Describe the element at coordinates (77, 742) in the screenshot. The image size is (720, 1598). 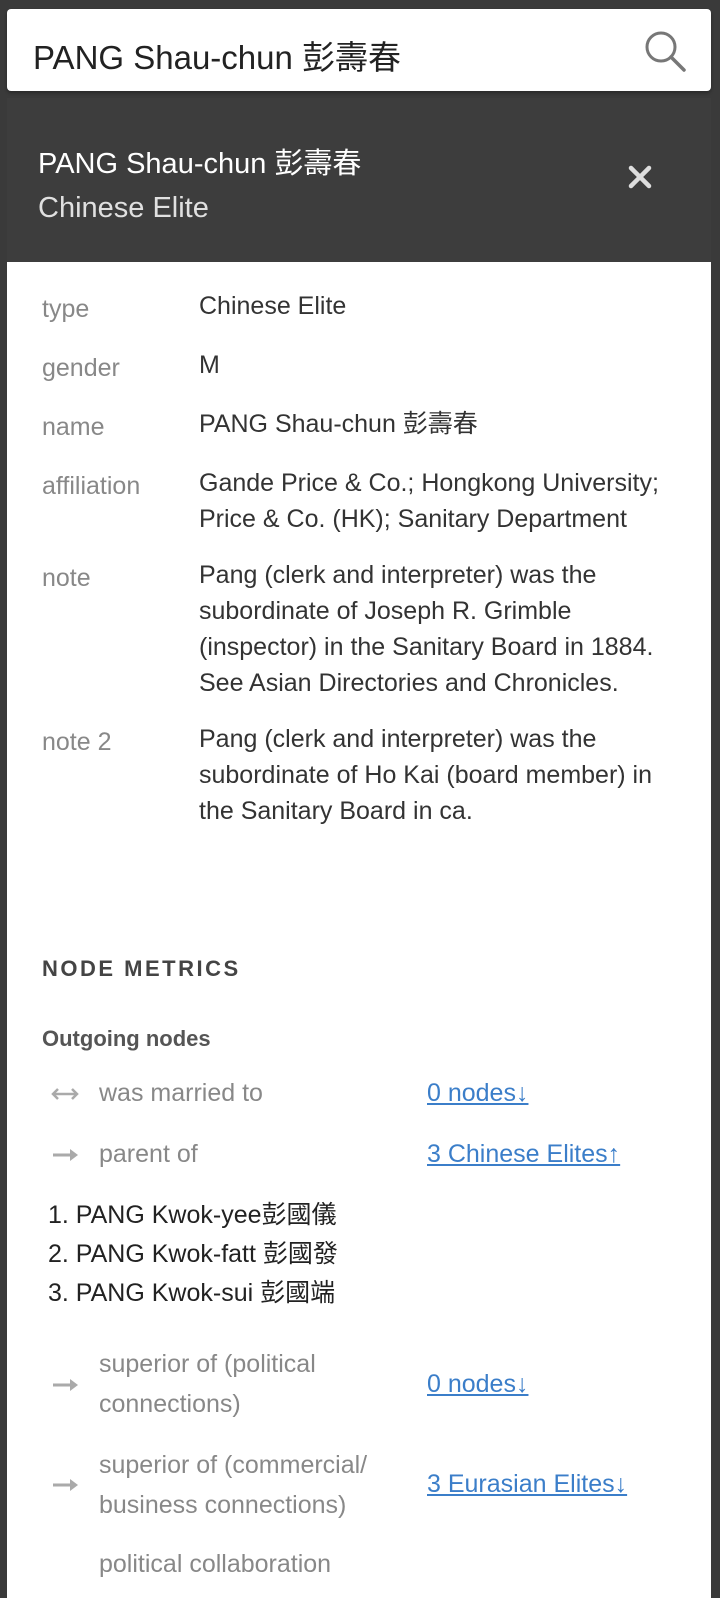
I see `attr-key: note 2` at that location.